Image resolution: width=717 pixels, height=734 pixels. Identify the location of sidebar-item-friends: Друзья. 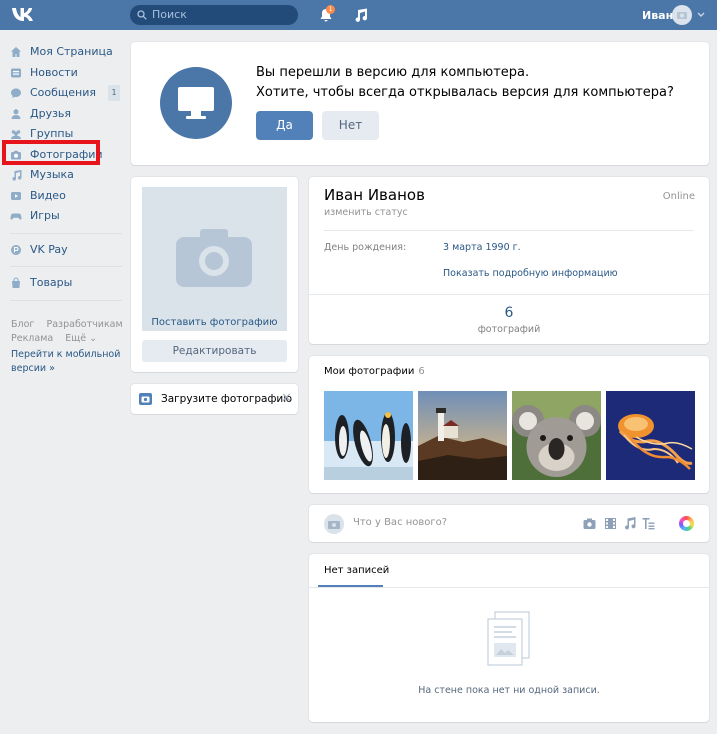
(66, 114).